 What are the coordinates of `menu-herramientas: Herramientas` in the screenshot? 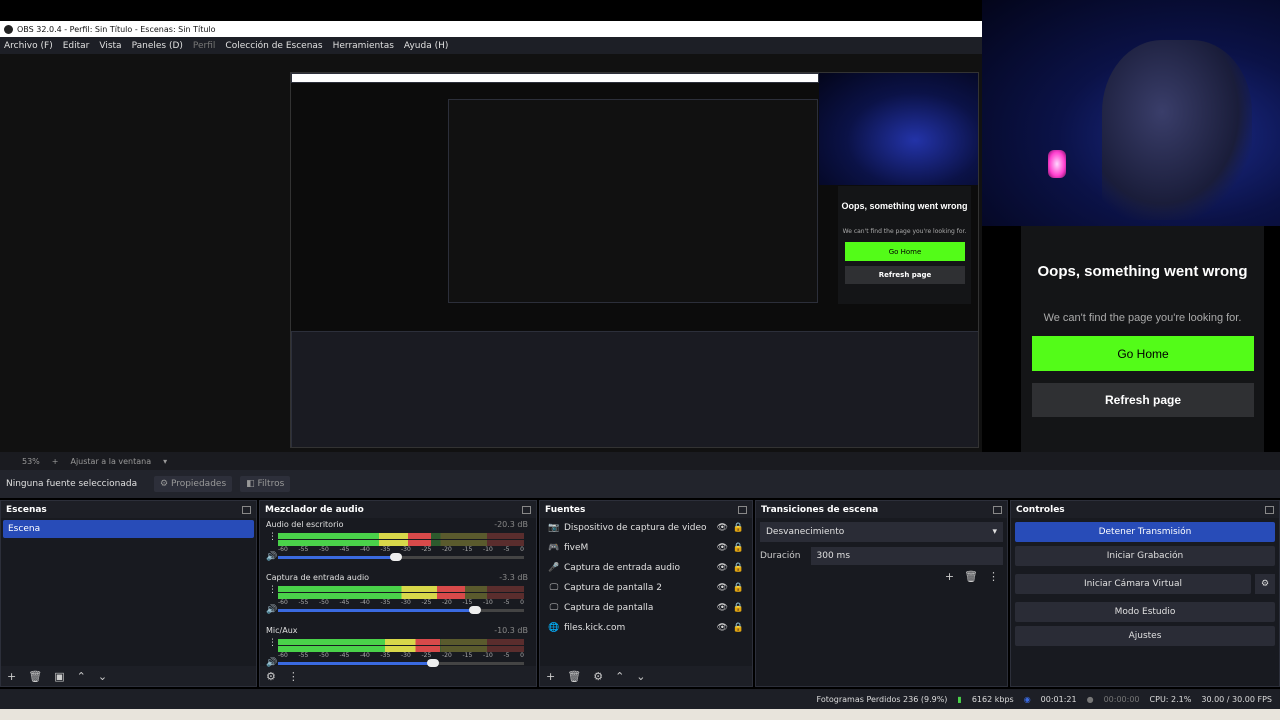 It's located at (363, 46).